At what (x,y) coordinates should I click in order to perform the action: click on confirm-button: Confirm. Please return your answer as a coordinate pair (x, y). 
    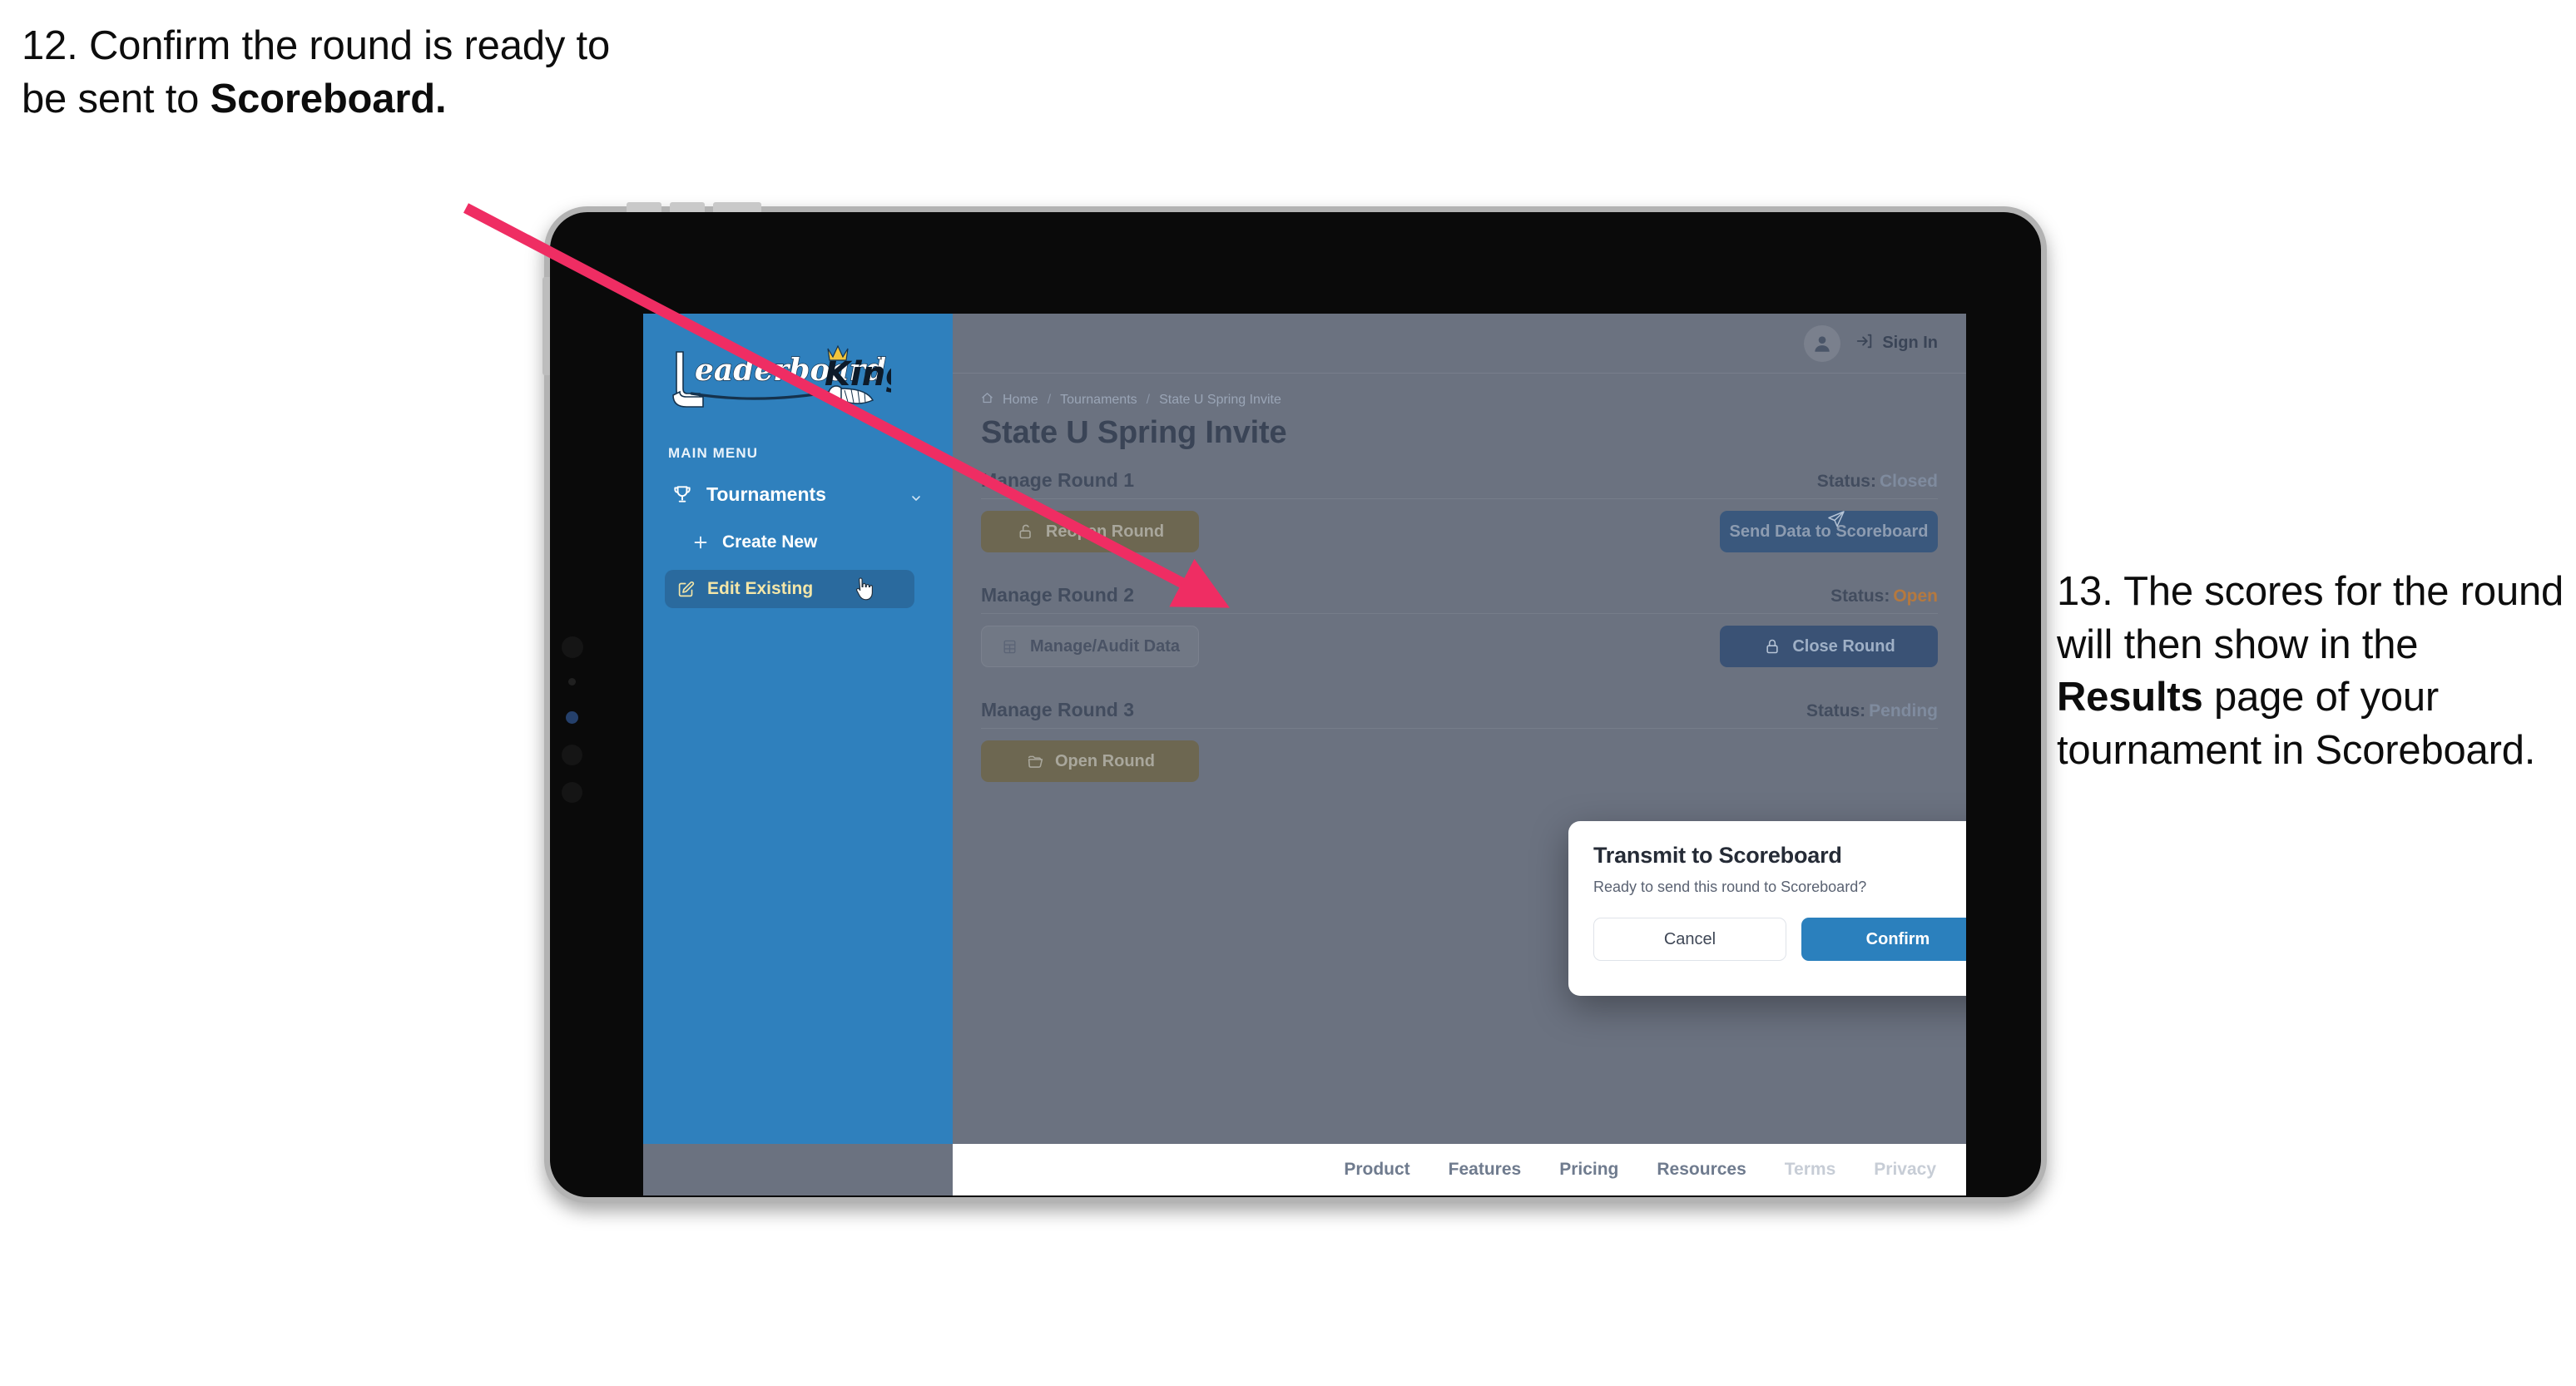
    Looking at the image, I should click on (1884, 939).